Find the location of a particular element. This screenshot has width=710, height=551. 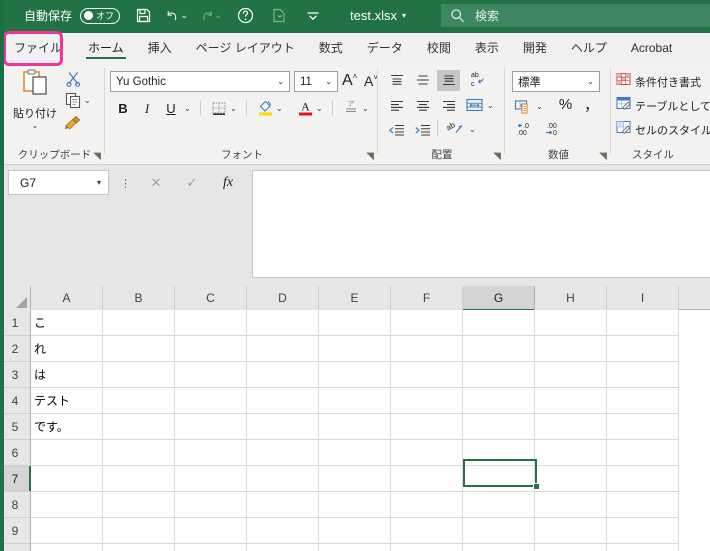

align-top-button is located at coordinates (396, 80).